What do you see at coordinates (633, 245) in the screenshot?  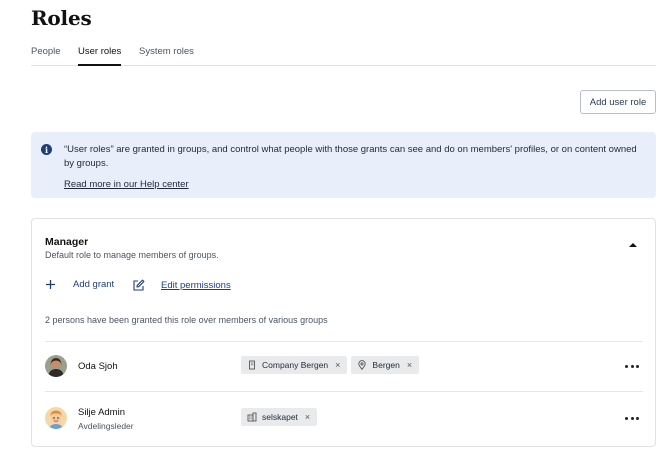 I see `collapse-caret-icon` at bounding box center [633, 245].